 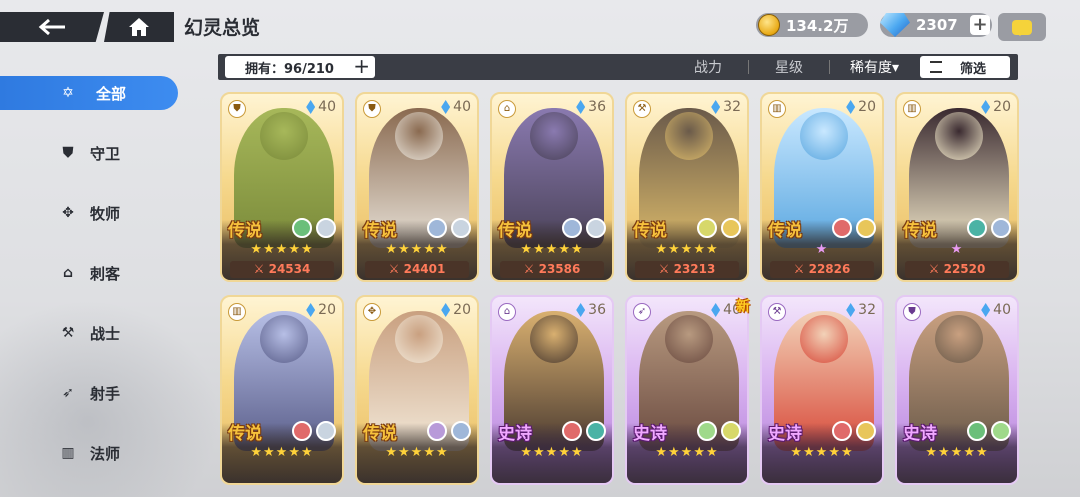 What do you see at coordinates (789, 67) in the screenshot?
I see `sort-star: 星级` at bounding box center [789, 67].